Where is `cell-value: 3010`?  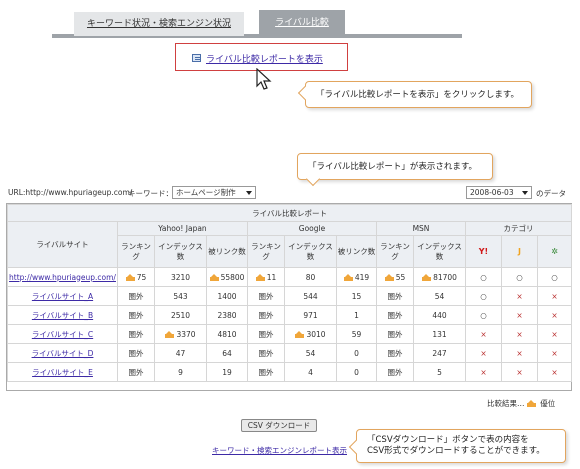 cell-value: 3010 is located at coordinates (316, 334).